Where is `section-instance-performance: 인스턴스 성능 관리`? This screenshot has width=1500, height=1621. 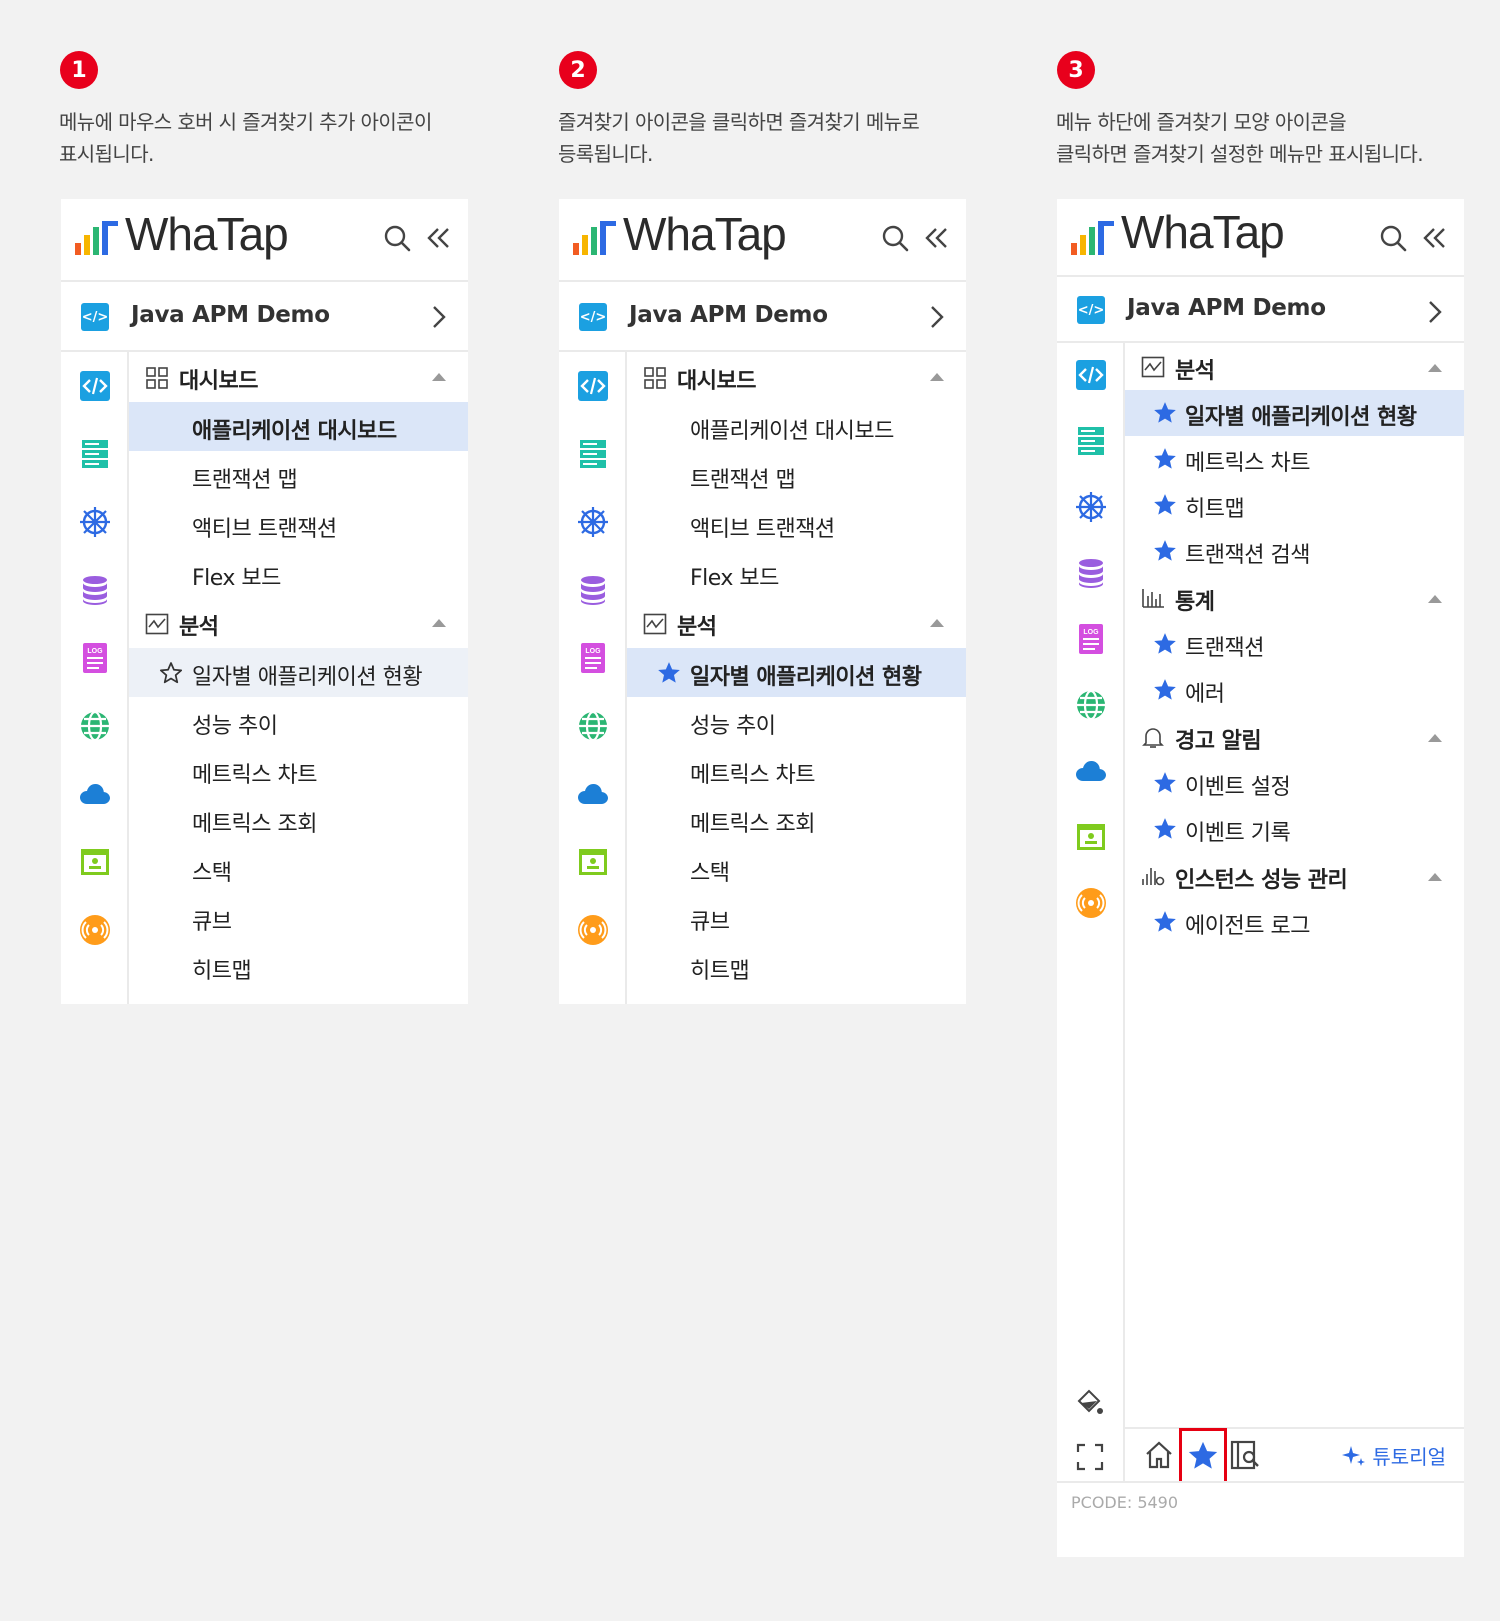 section-instance-performance: 인스턴스 성능 관리 is located at coordinates (1294, 875).